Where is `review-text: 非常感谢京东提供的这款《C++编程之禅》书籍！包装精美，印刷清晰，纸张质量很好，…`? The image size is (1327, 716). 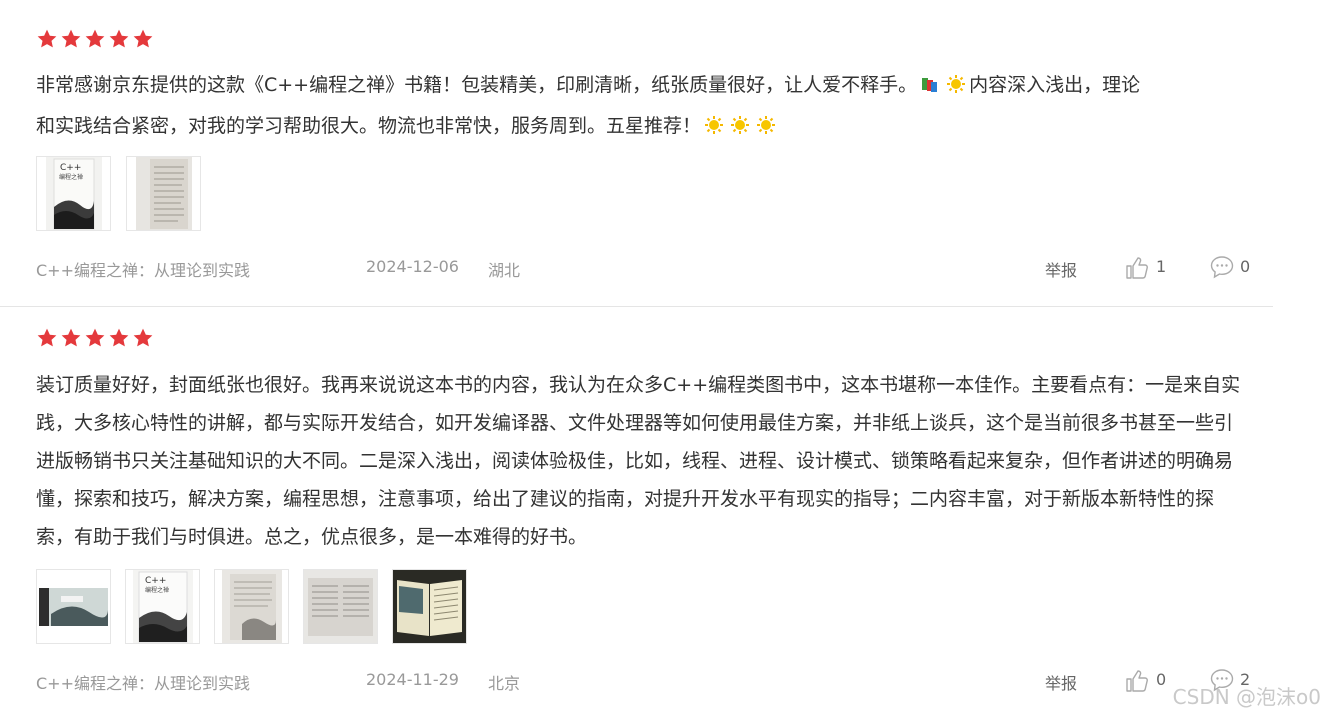 review-text: 非常感谢京东提供的这款《C++编程之禅》书籍！包装精美，印刷清晰，纸张质量很好，… is located at coordinates (647, 107).